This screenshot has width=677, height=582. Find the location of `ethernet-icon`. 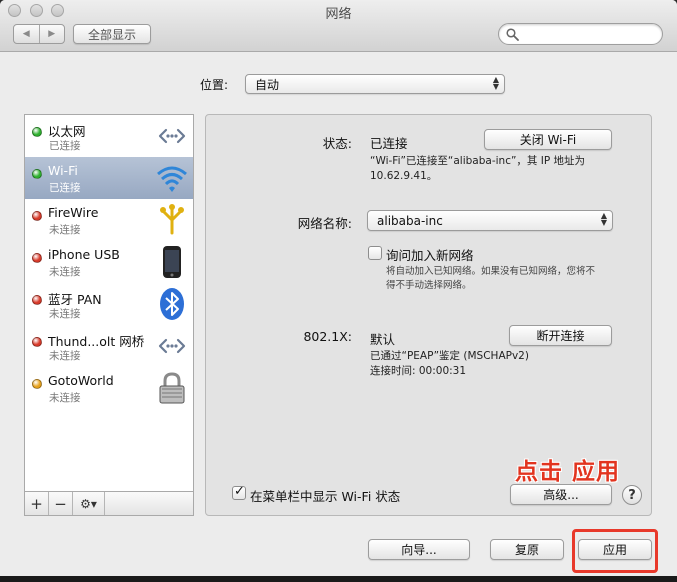

ethernet-icon is located at coordinates (172, 136).